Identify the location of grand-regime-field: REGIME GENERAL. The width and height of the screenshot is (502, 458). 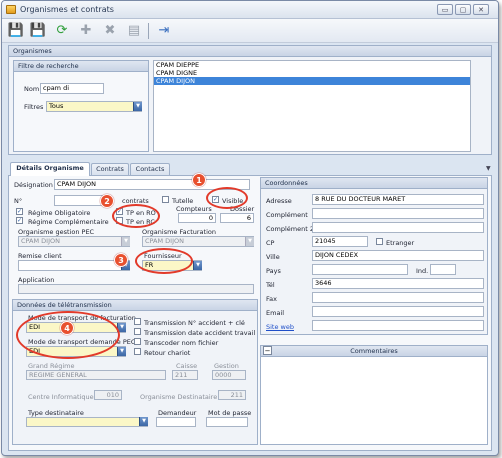
(96, 375).